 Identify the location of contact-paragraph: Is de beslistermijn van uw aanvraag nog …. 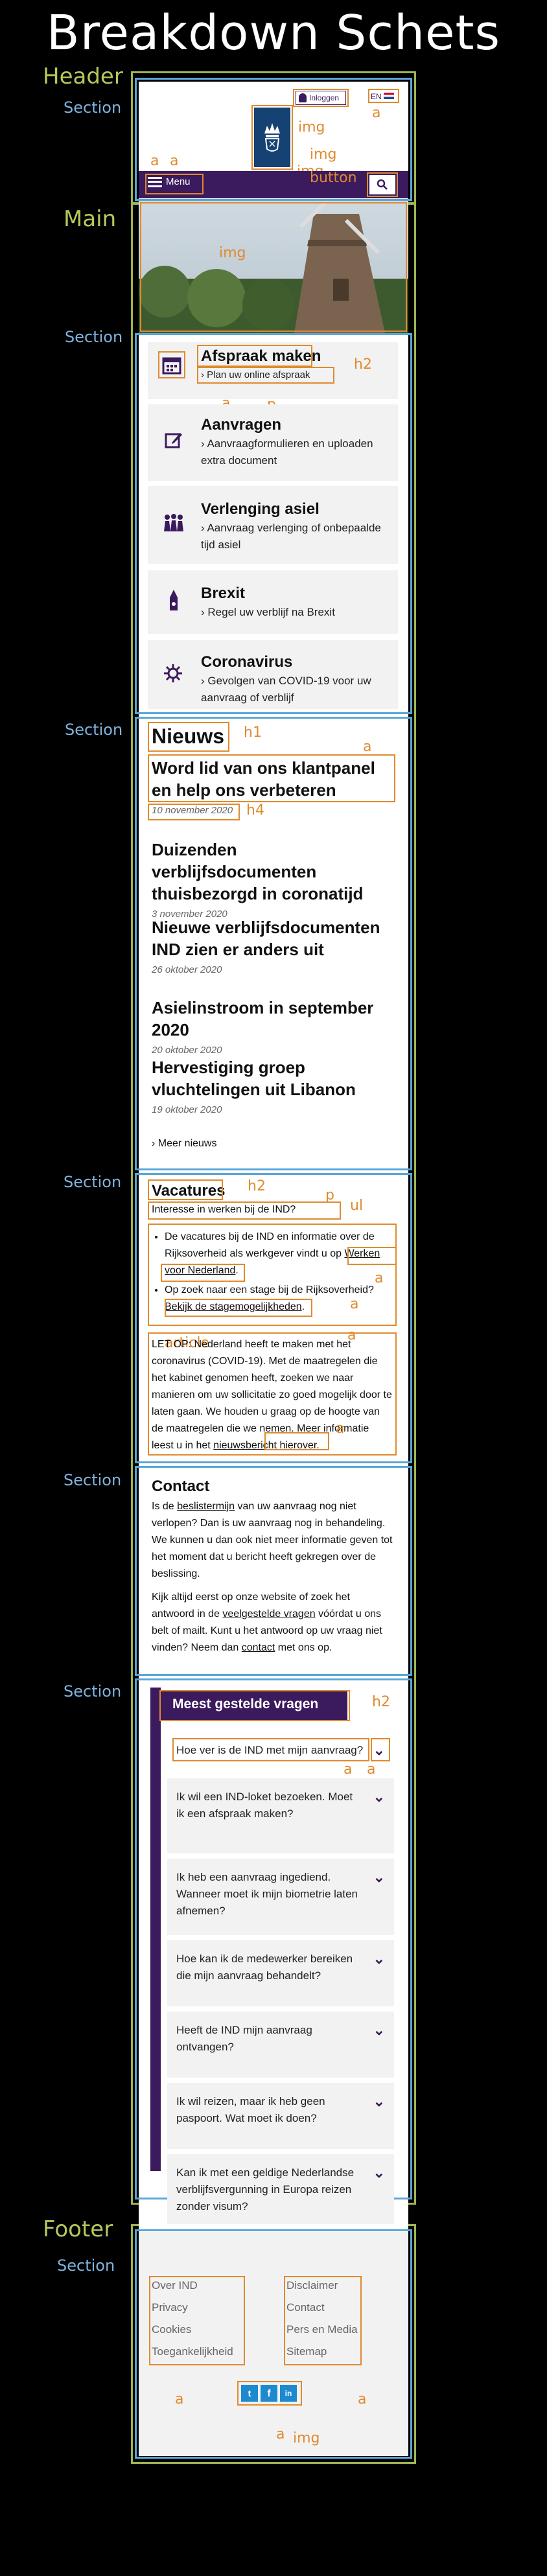
(272, 1540).